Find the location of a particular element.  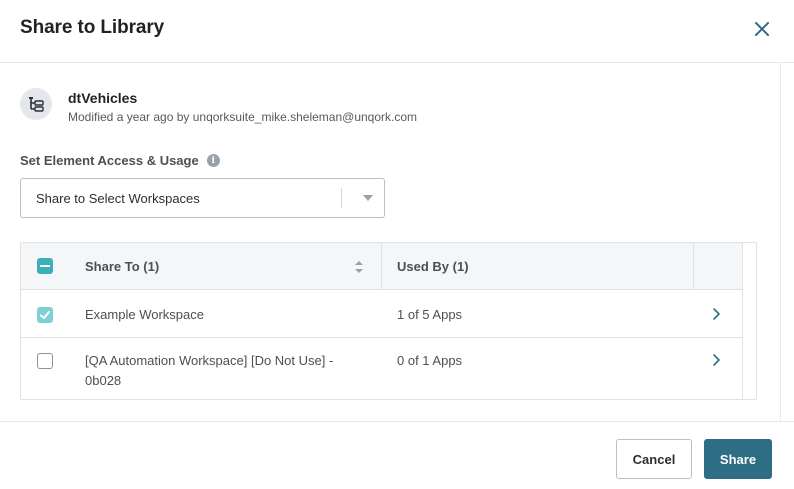

chevron-down-icon is located at coordinates (368, 198).